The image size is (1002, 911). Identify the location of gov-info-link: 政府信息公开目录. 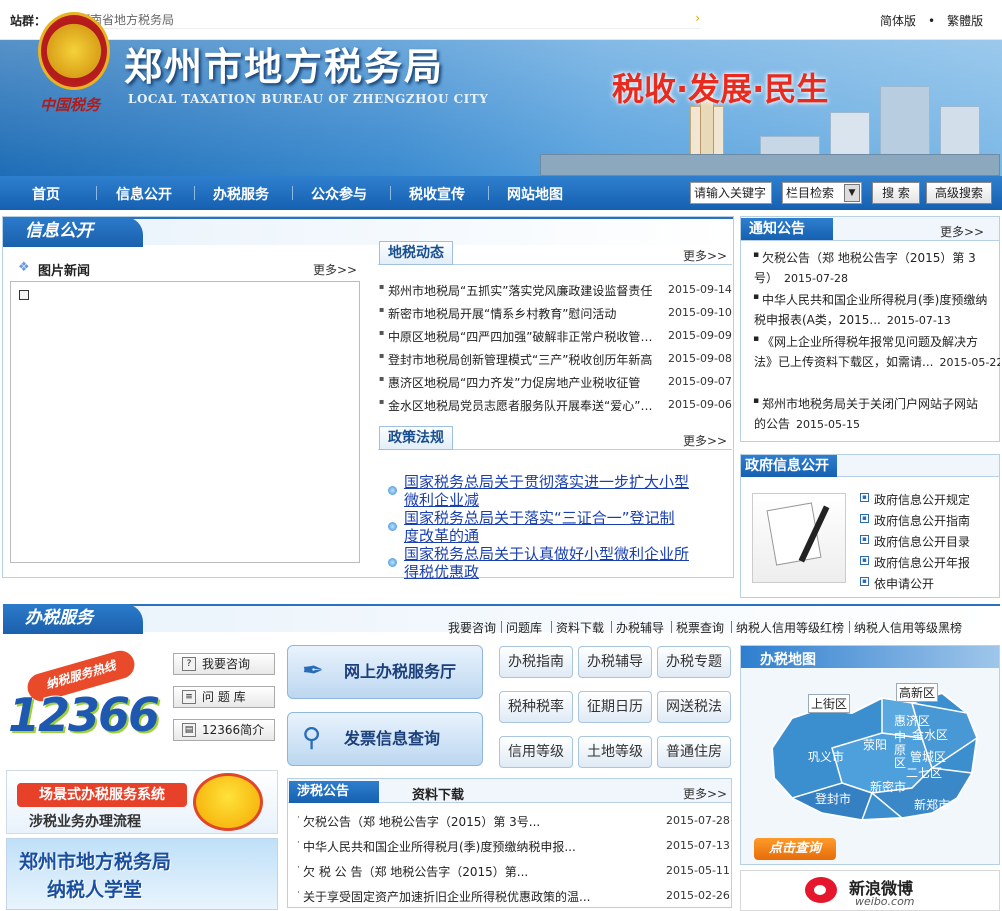
(922, 541).